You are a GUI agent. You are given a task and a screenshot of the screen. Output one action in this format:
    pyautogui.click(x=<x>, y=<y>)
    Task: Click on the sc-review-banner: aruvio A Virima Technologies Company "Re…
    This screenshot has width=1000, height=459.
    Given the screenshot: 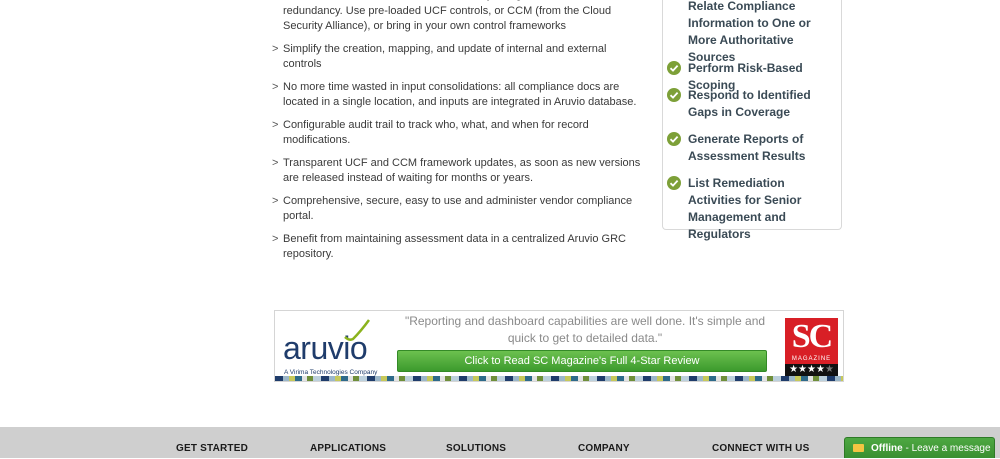 What is the action you would take?
    pyautogui.click(x=559, y=346)
    